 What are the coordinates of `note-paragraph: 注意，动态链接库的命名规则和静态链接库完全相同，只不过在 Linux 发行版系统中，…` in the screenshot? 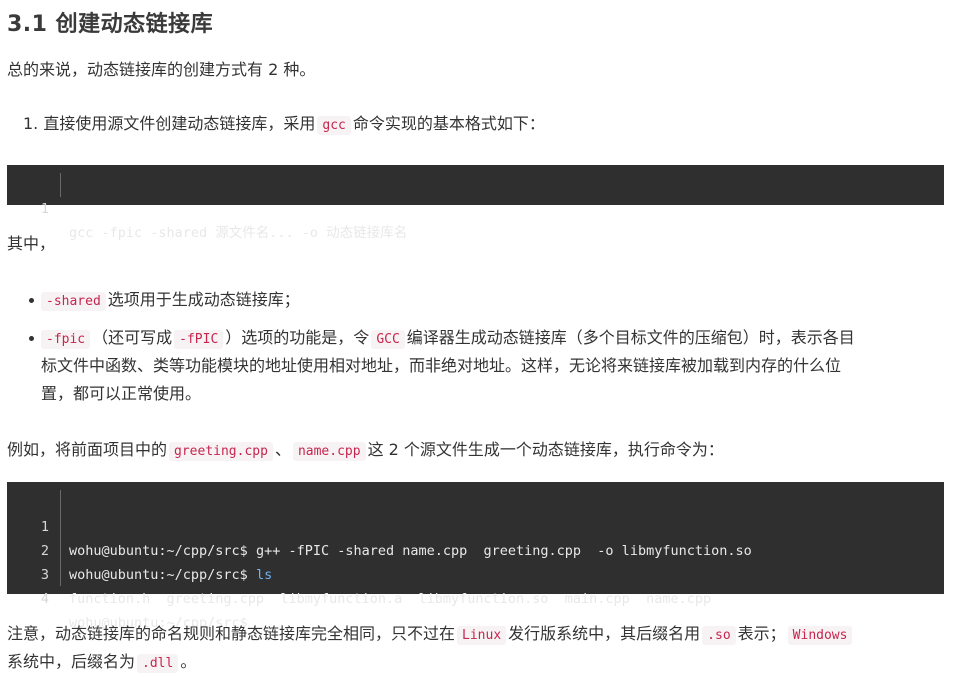 It's located at (475, 648).